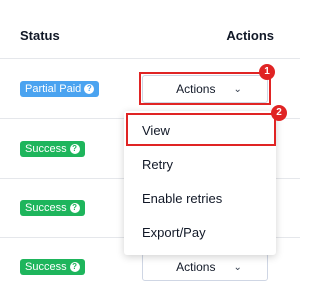 The image size is (320, 300). I want to click on actions-button-label: Actions, so click(196, 267).